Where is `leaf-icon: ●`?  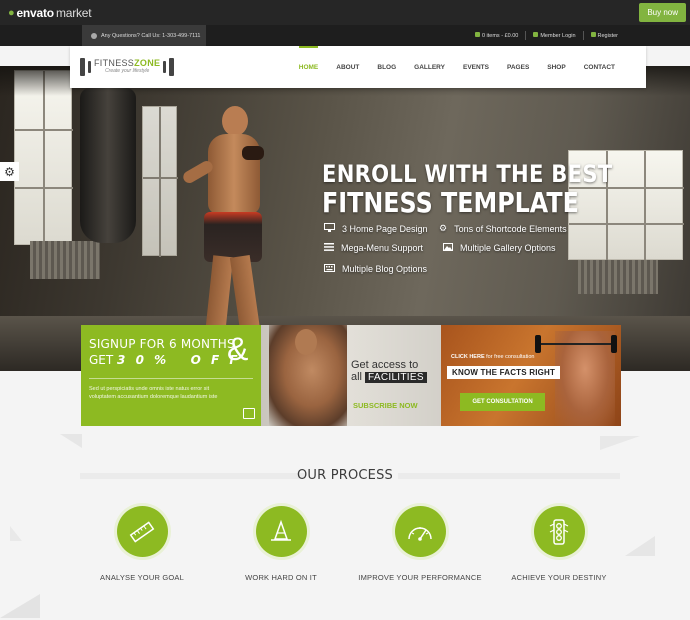 leaf-icon: ● is located at coordinates (11, 12).